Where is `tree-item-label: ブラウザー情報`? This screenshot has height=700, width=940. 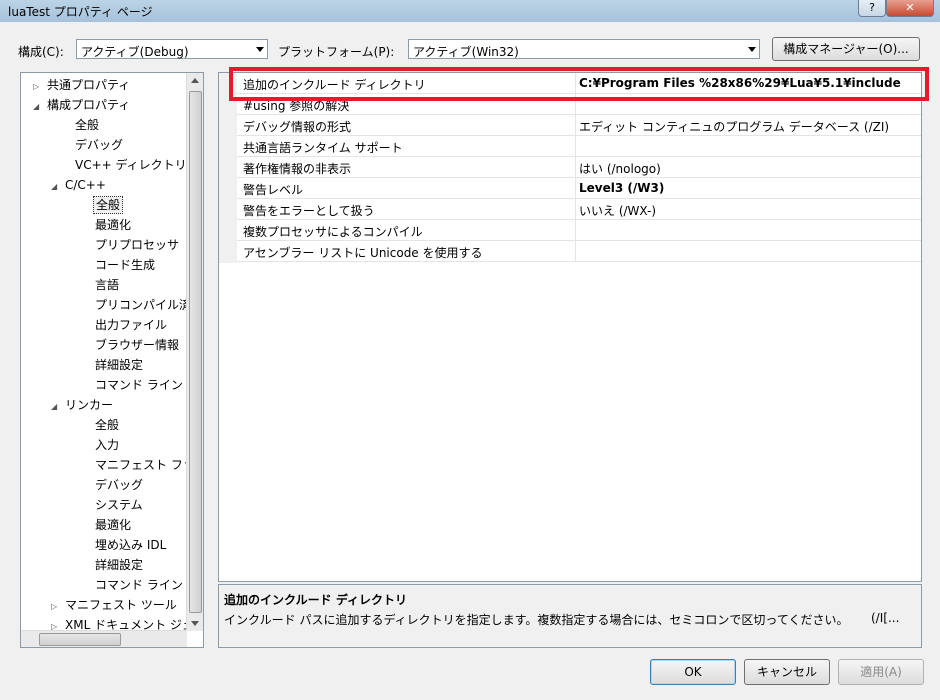
tree-item-label: ブラウザー情報 is located at coordinates (137, 345).